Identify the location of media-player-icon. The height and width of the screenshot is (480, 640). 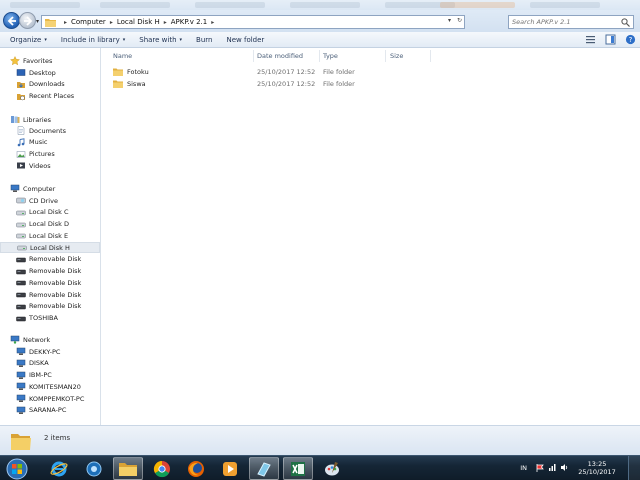
(230, 468).